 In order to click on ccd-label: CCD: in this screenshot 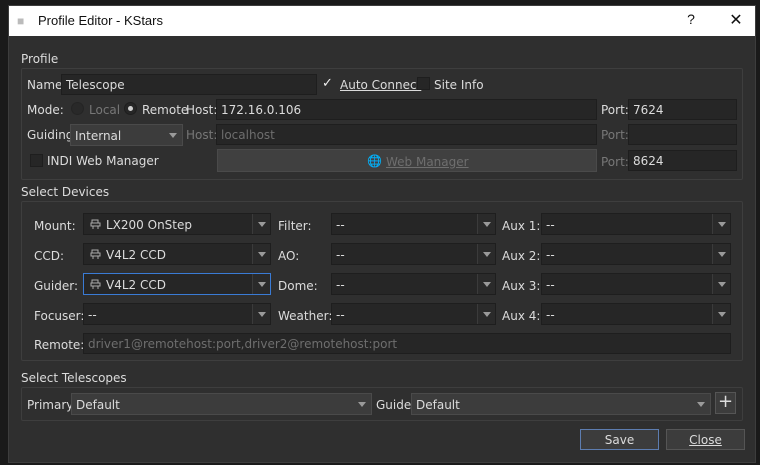, I will do `click(49, 256)`.